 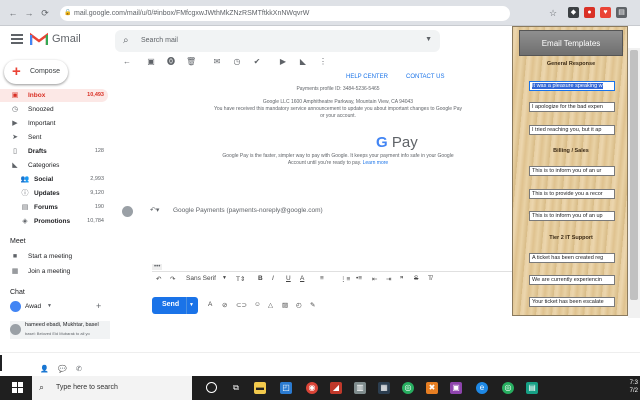 I want to click on app-icon: ◢, so click(x=336, y=388).